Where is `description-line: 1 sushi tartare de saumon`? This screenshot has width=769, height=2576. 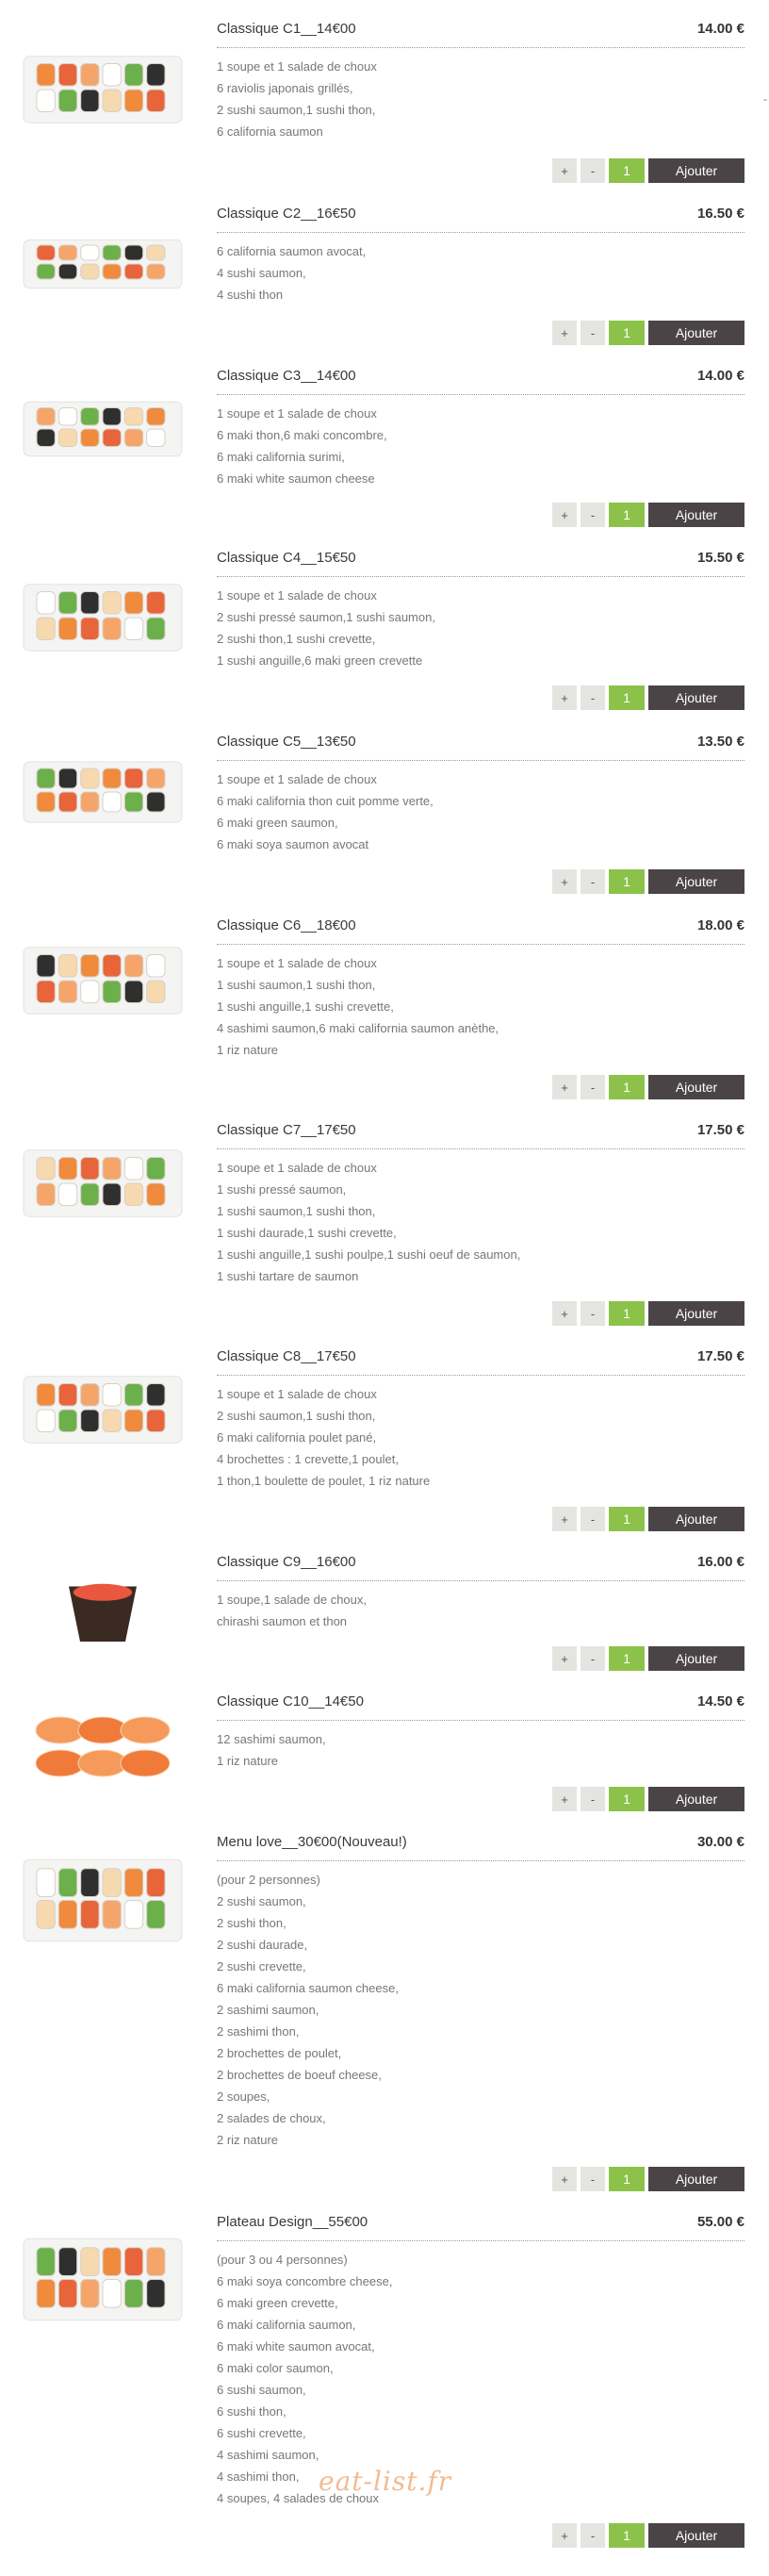
description-line: 1 sushi tartare de saumon is located at coordinates (288, 1276).